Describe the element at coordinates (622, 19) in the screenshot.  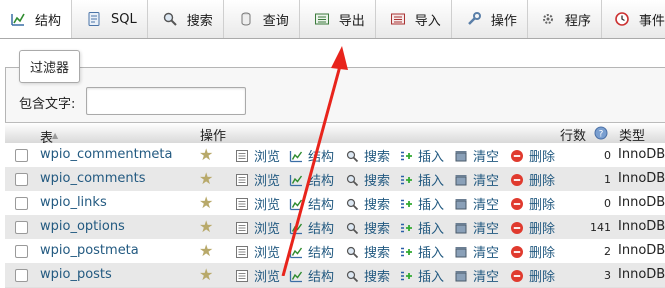
I see `clock-icon` at that location.